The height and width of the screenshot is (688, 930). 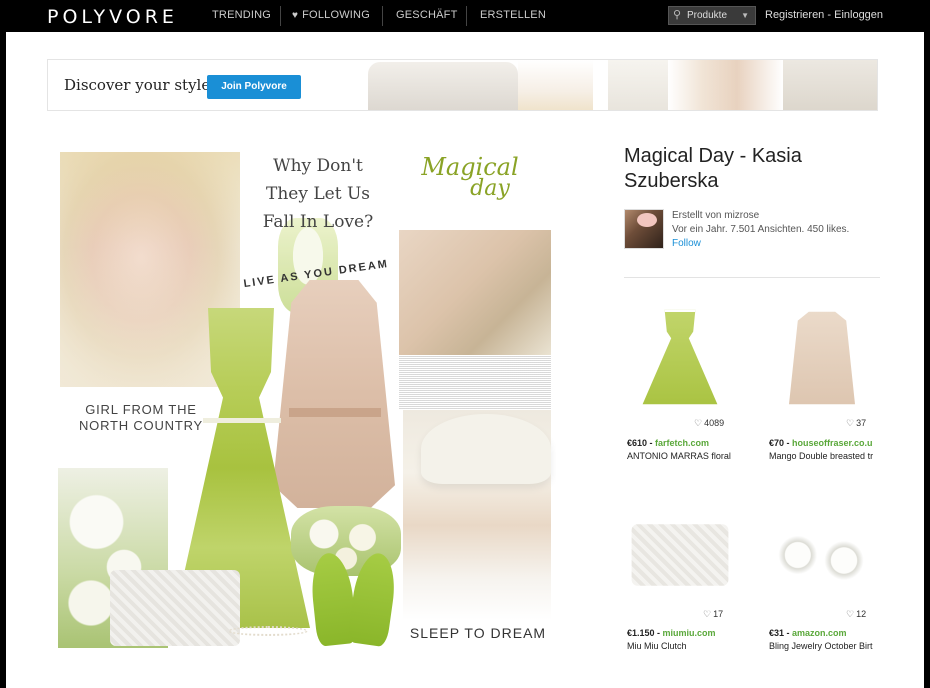 I want to click on product-price: €70 - houseoffraser.co.u, so click(x=821, y=443).